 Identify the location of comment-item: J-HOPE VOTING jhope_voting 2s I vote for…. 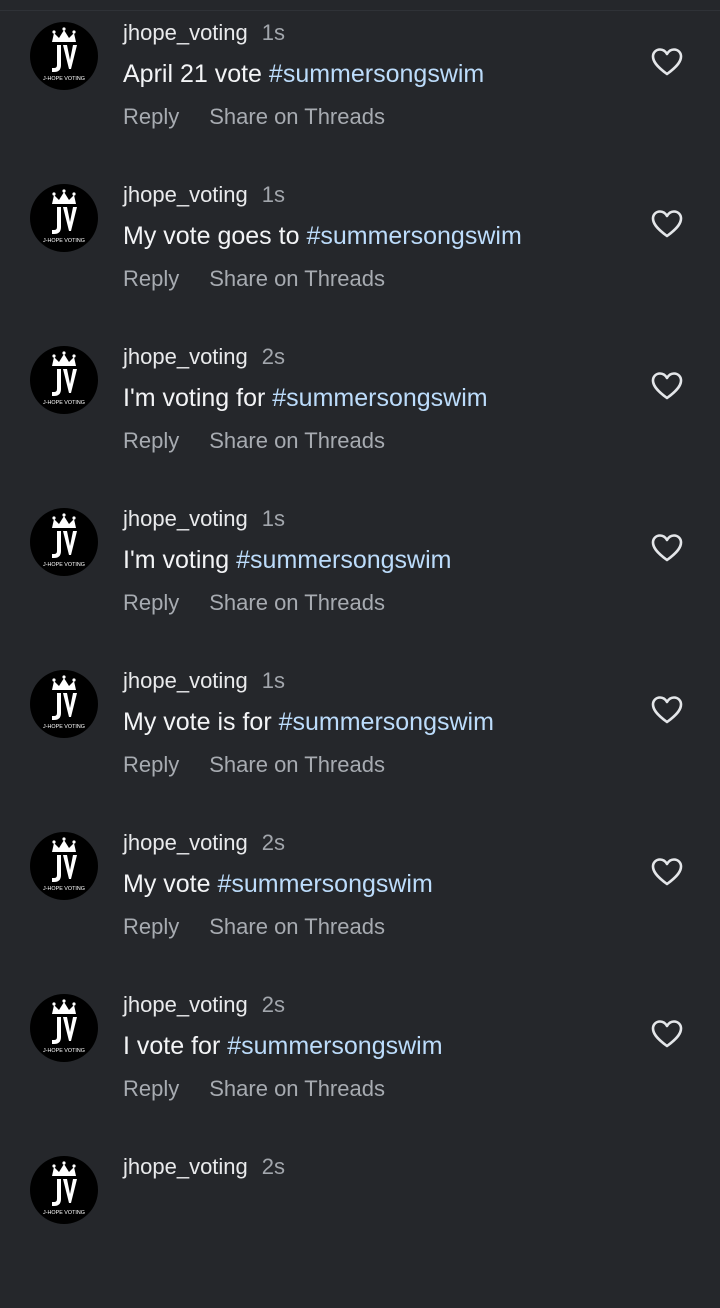
(360, 1065).